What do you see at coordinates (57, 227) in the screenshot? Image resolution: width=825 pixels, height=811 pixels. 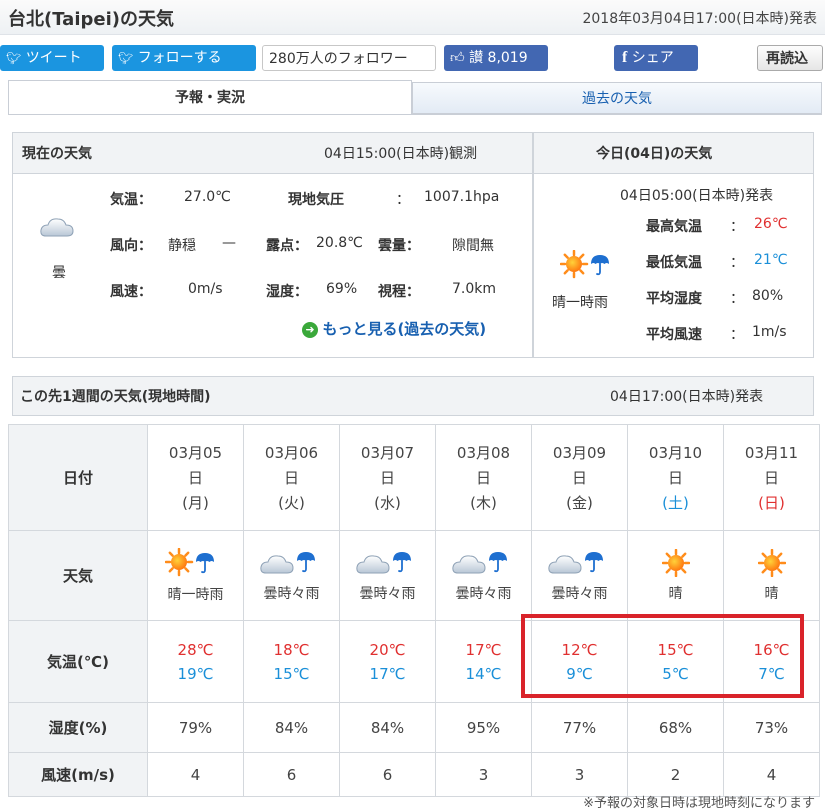 I see `cloud-icon` at bounding box center [57, 227].